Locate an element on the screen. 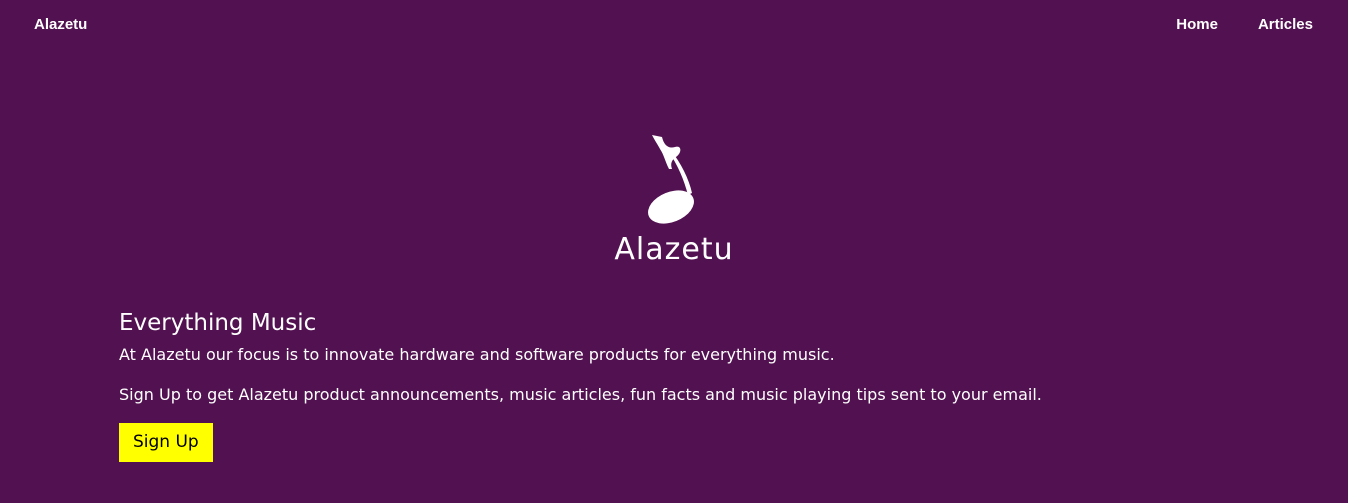 This screenshot has height=503, width=1348. top-nav: Alazetu Home Articles is located at coordinates (674, 25).